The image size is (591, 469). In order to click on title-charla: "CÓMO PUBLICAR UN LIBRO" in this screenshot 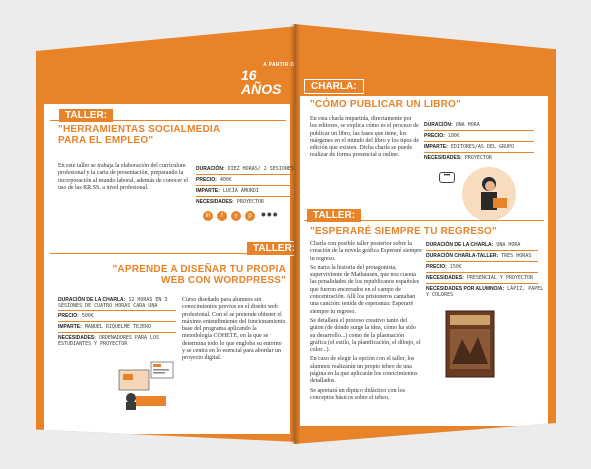, I will do `click(385, 104)`.